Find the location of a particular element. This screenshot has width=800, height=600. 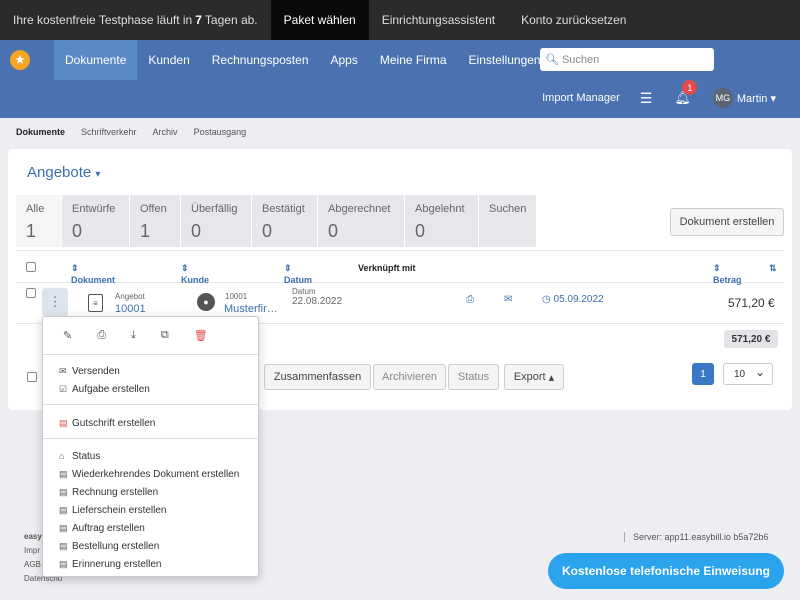

choose-plan-link: Paket wählen is located at coordinates (319, 20).